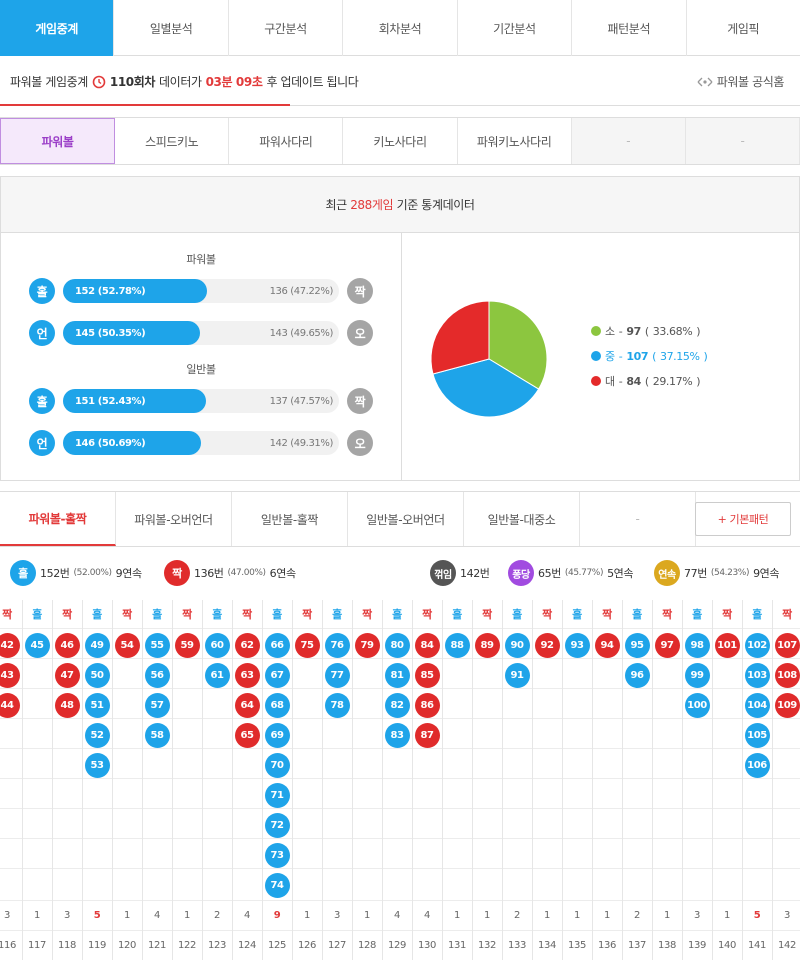 The width and height of the screenshot is (800, 960). I want to click on result-ball: 104, so click(757, 705).